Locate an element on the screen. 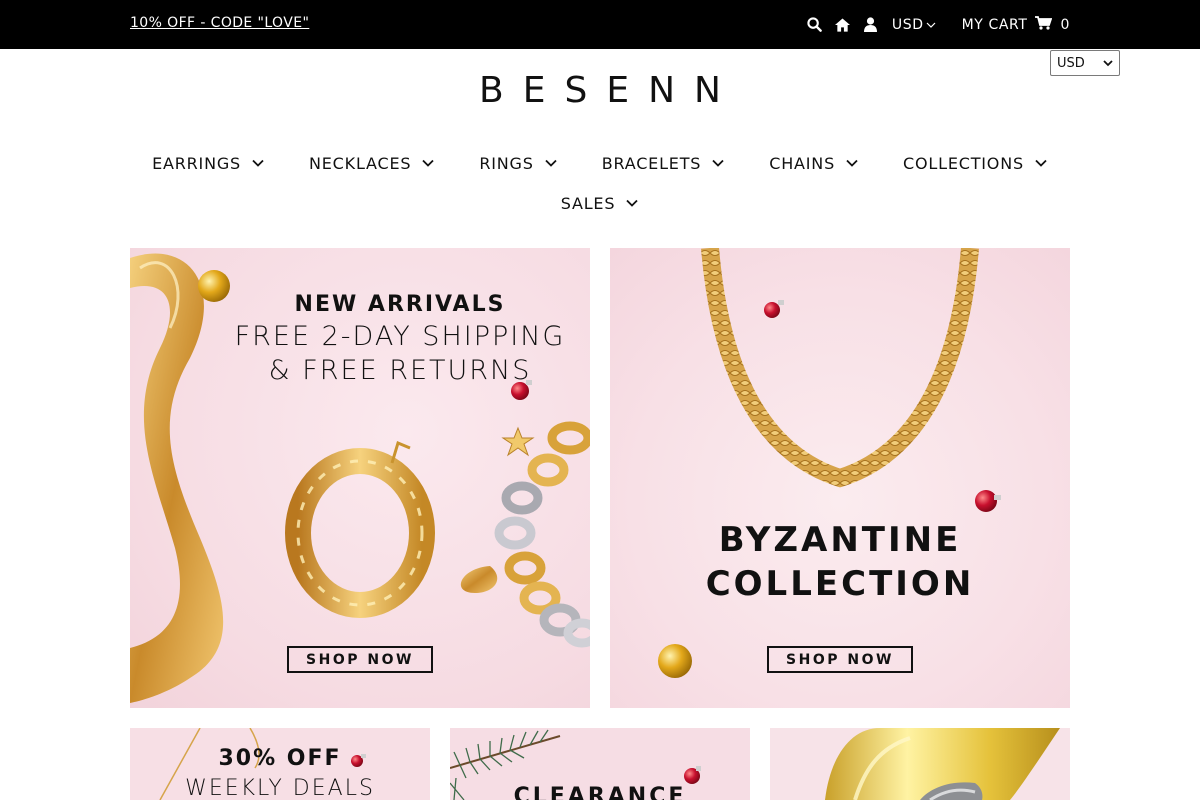 The width and height of the screenshot is (1200, 800). cart-icon is located at coordinates (1044, 24).